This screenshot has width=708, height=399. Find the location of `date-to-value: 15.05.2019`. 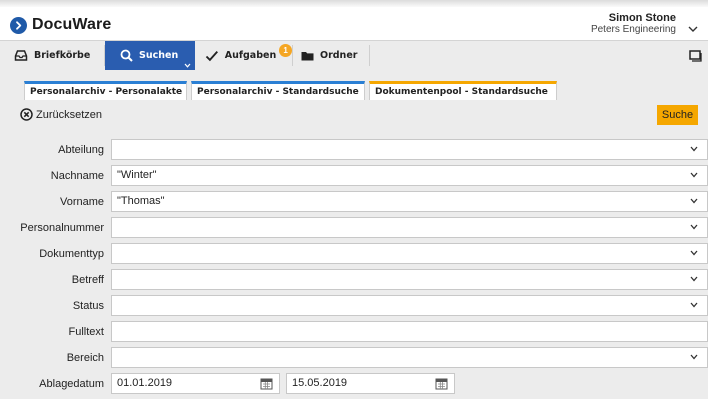

date-to-value: 15.05.2019 is located at coordinates (320, 383).